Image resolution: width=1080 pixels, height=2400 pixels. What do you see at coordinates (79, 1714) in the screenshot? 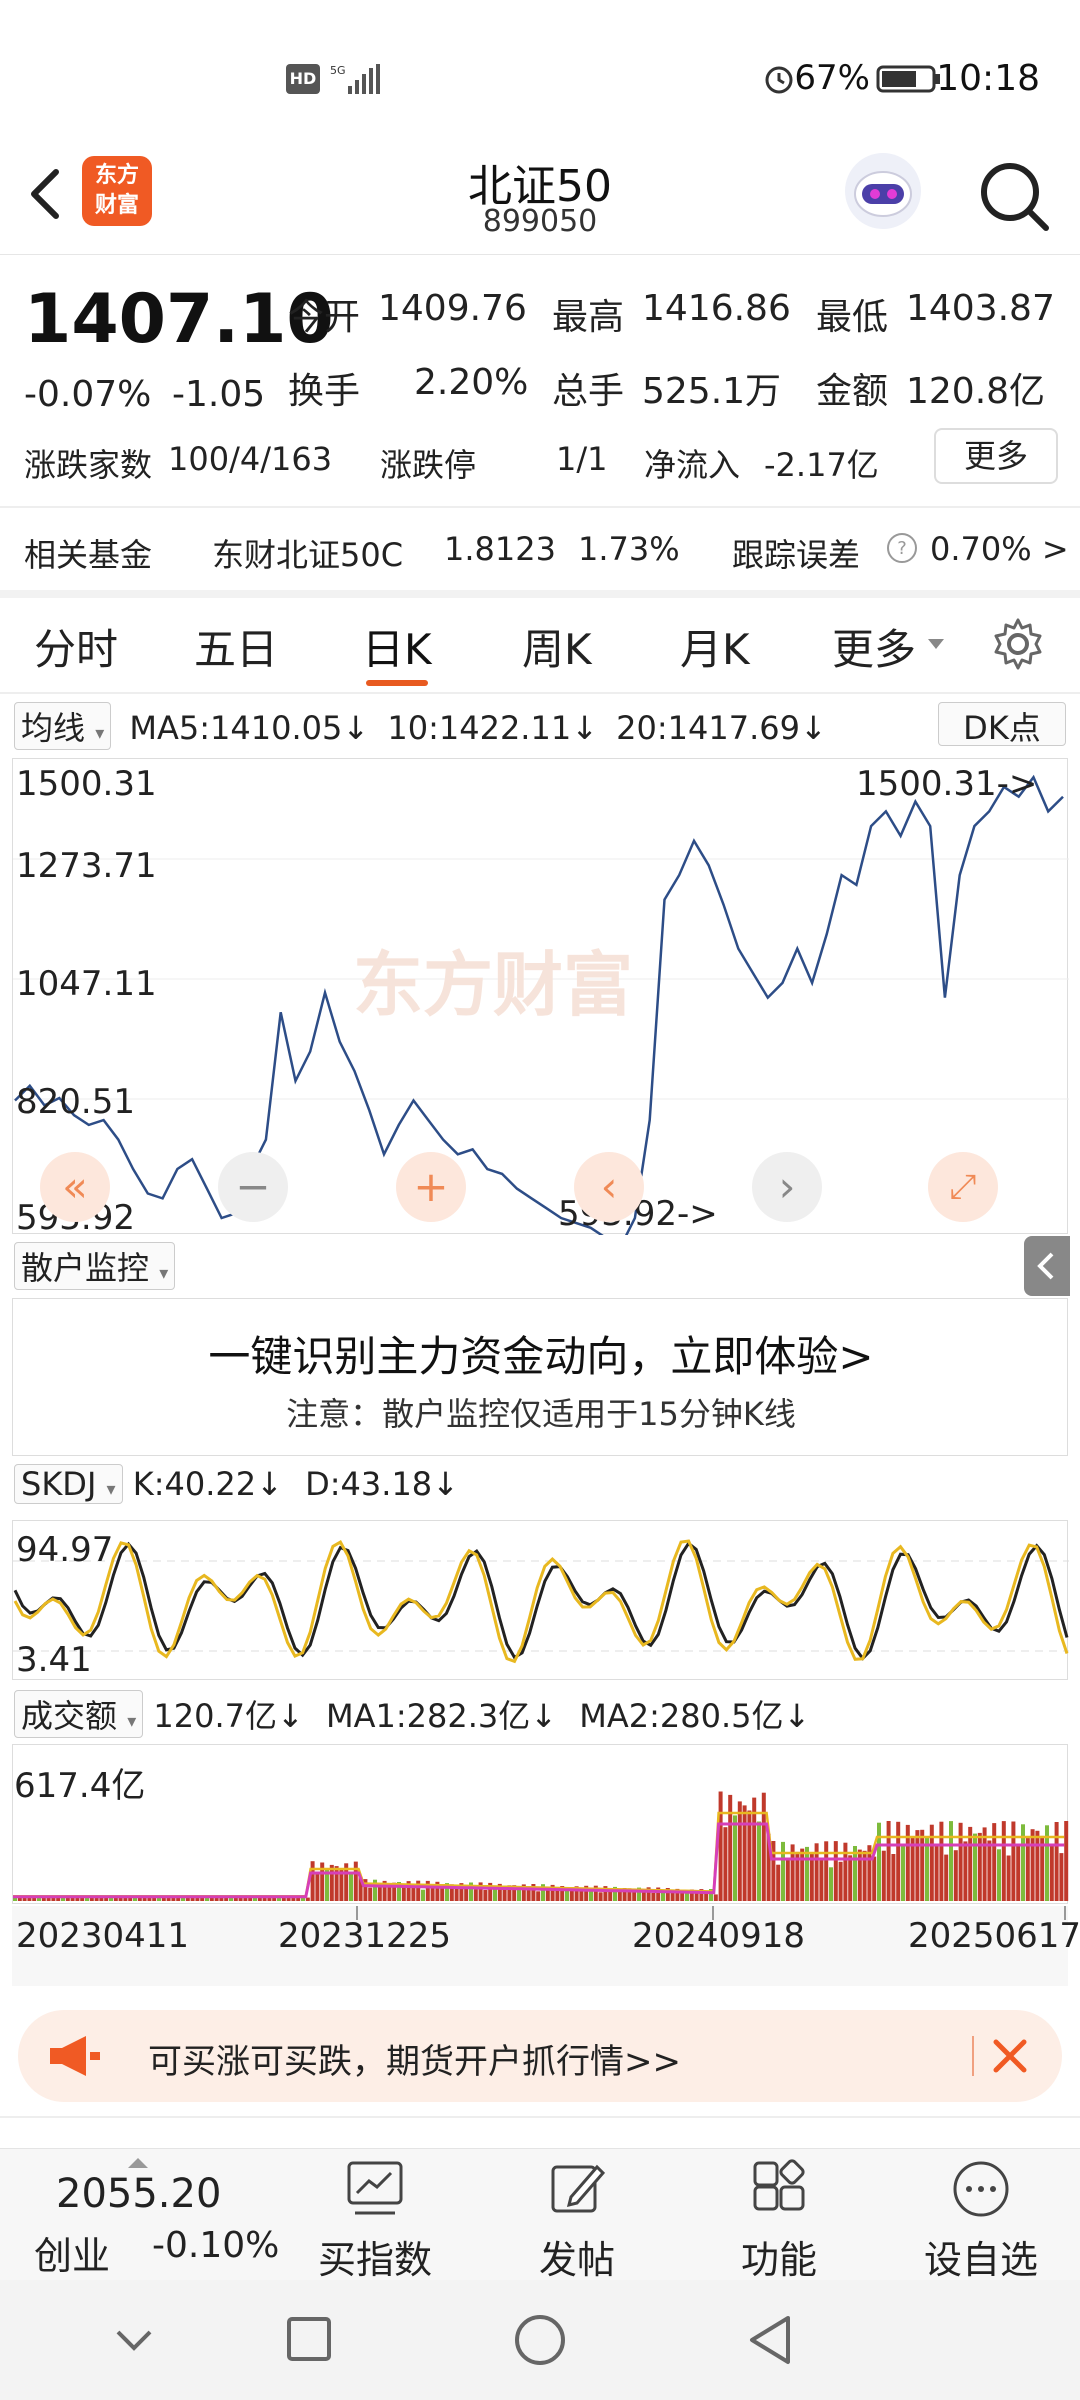
I see `volume-selector: 成交额 ▾` at bounding box center [79, 1714].